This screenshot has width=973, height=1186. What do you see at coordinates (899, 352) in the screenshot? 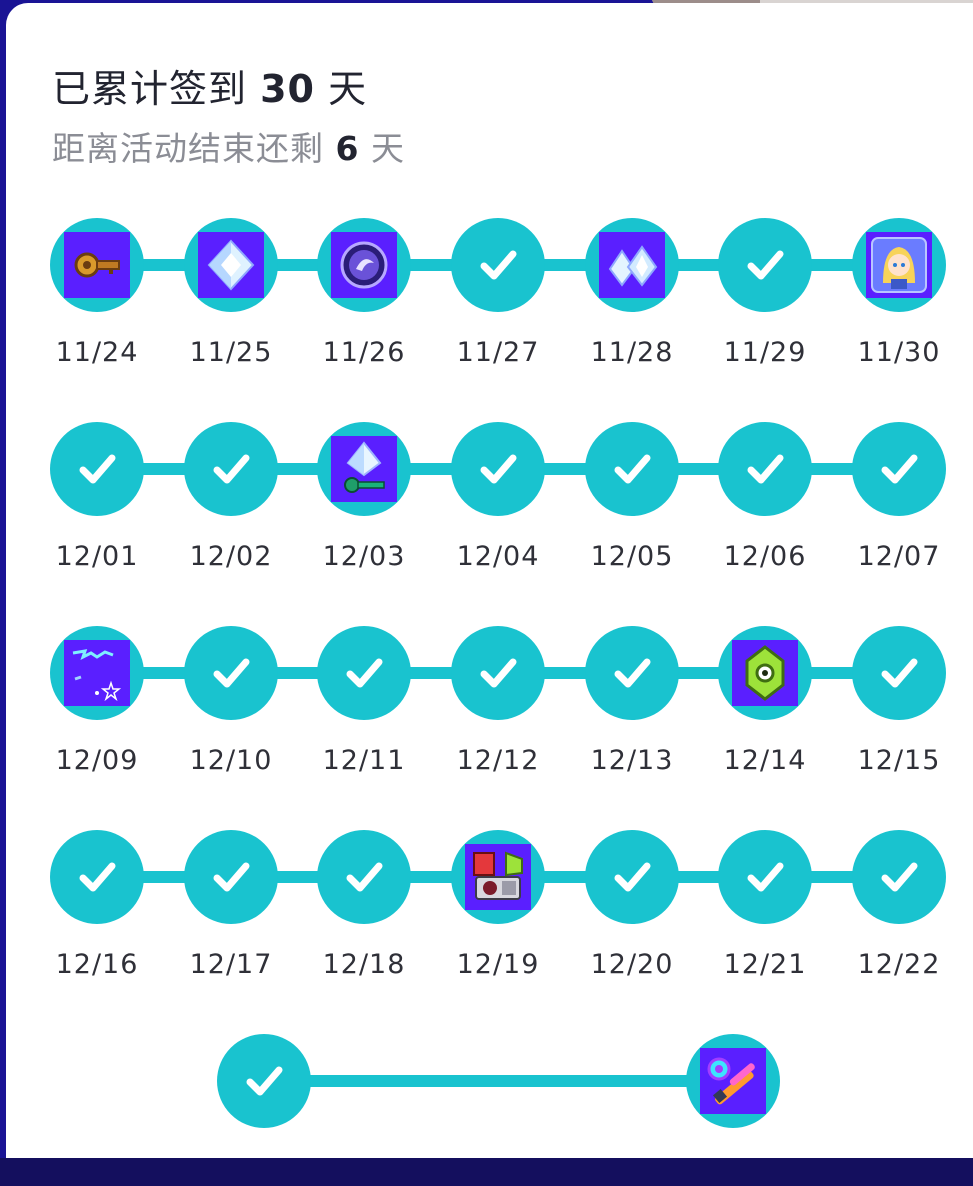
I see `day-date-label: 11/30` at bounding box center [899, 352].